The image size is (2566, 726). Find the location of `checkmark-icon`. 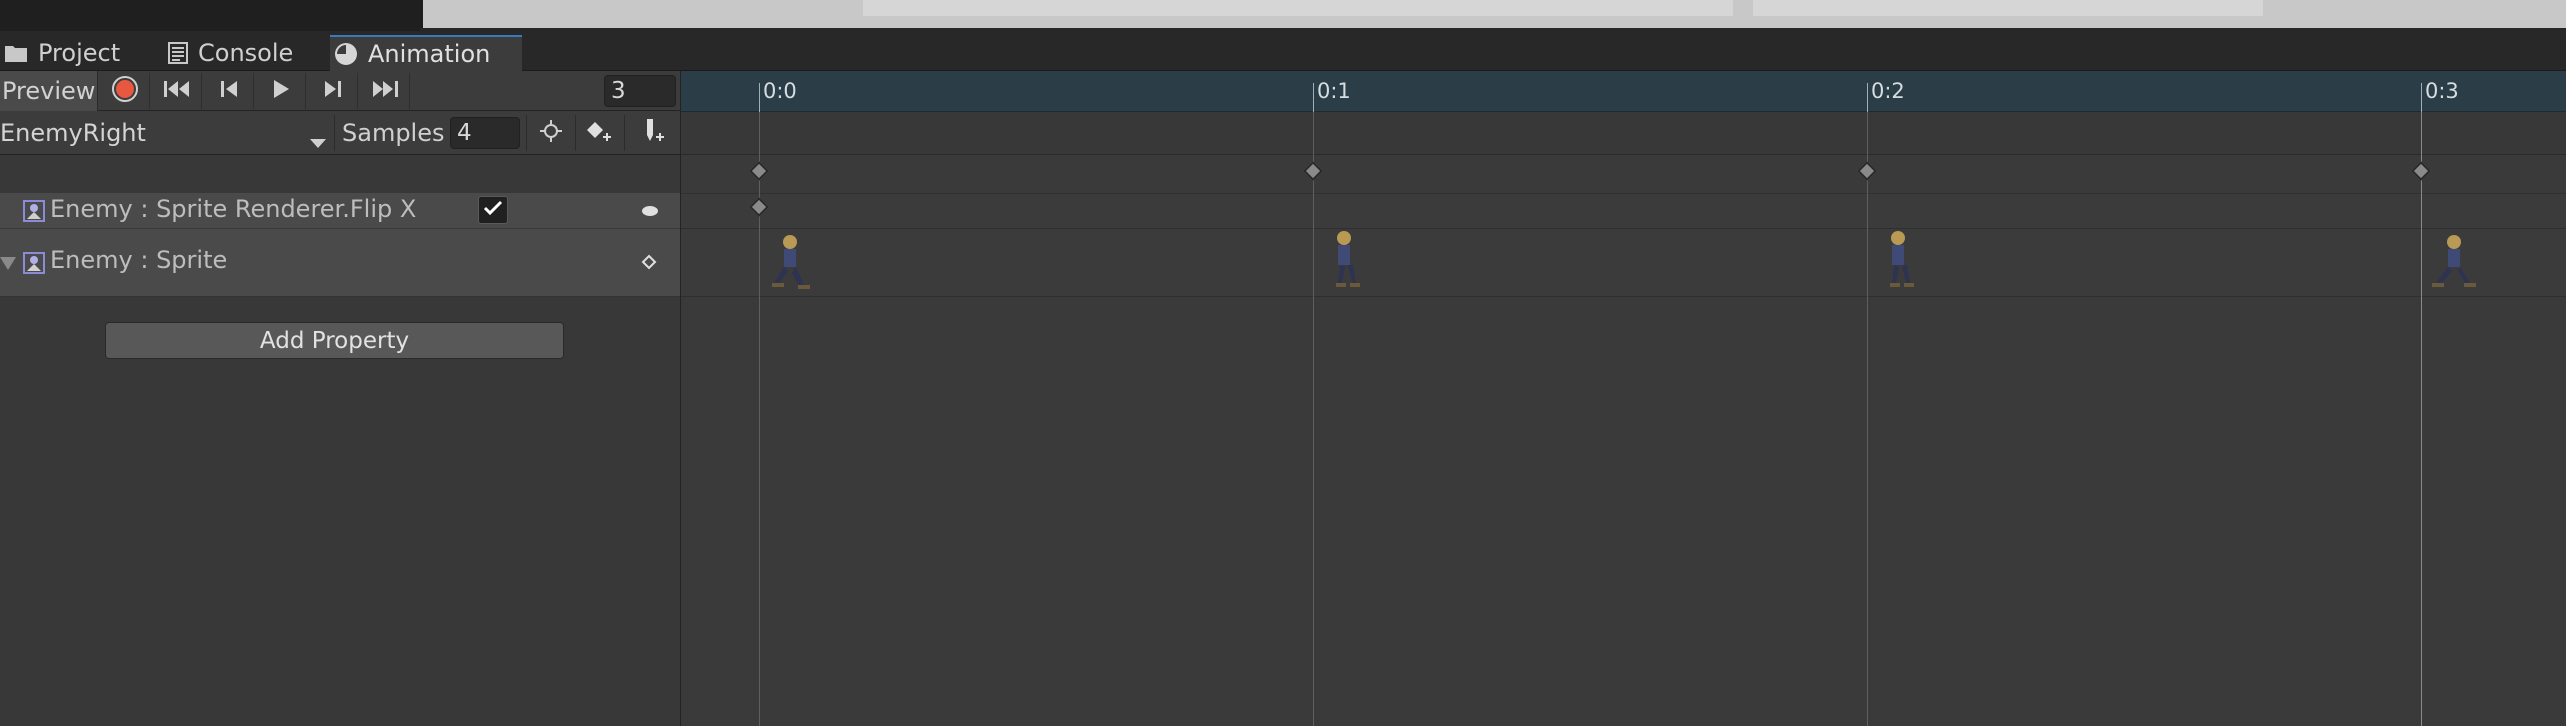

checkmark-icon is located at coordinates (493, 210).